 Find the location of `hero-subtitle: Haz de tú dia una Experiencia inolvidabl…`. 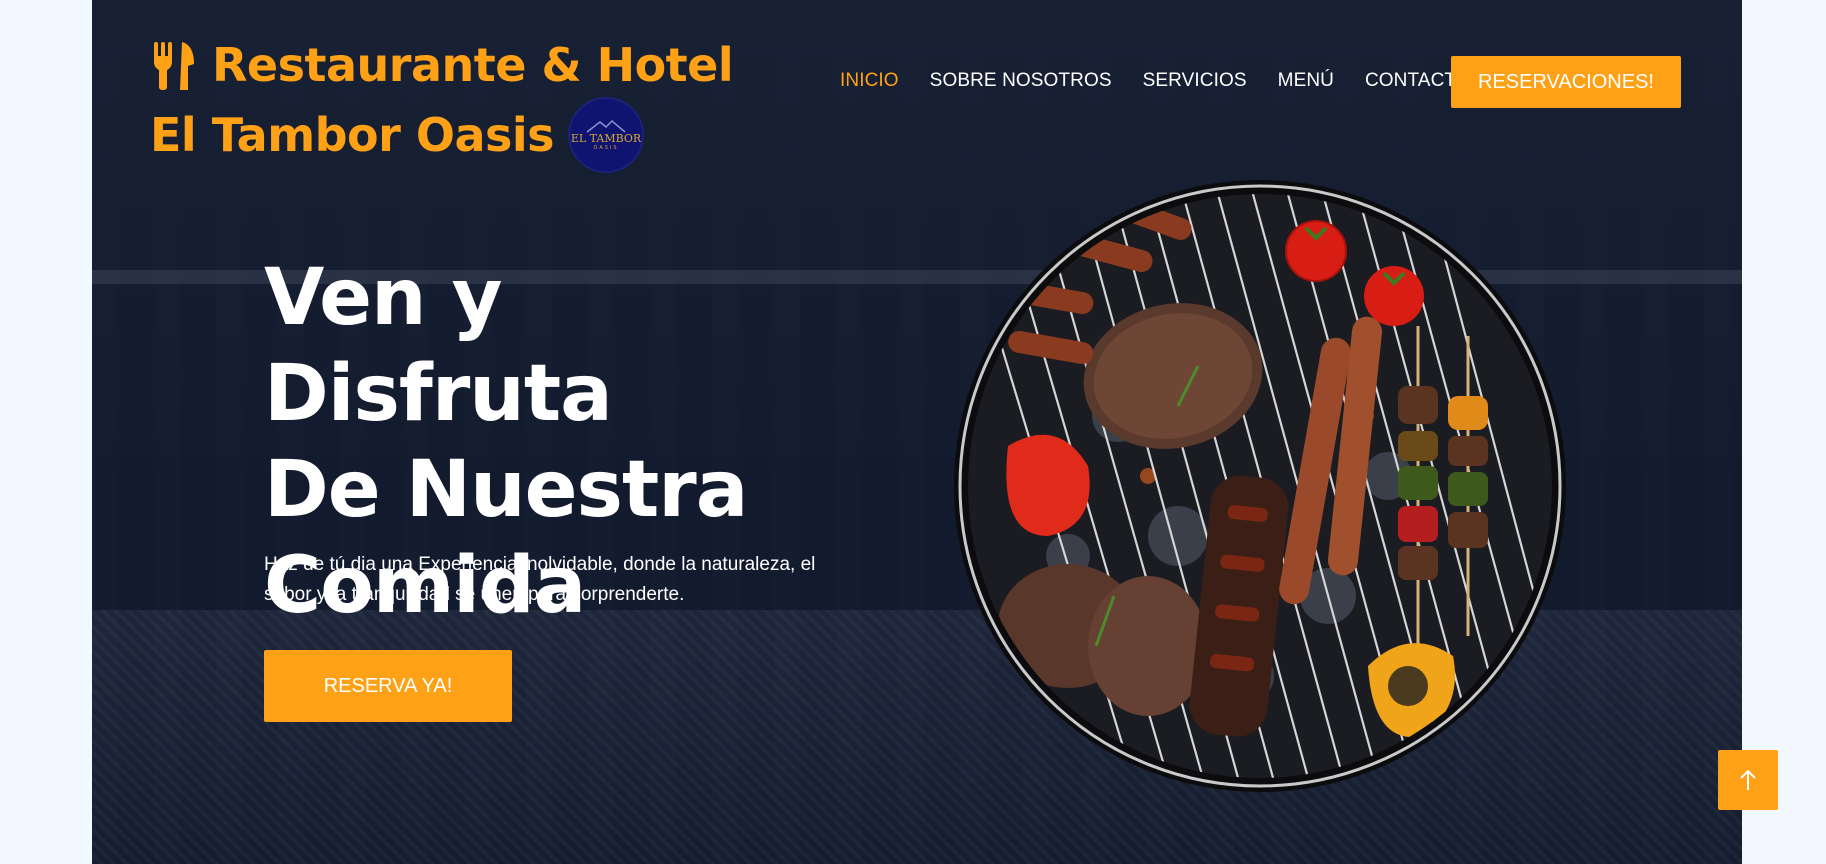

hero-subtitle: Haz de tú dia una Experiencia inolvidabl… is located at coordinates (540, 579).